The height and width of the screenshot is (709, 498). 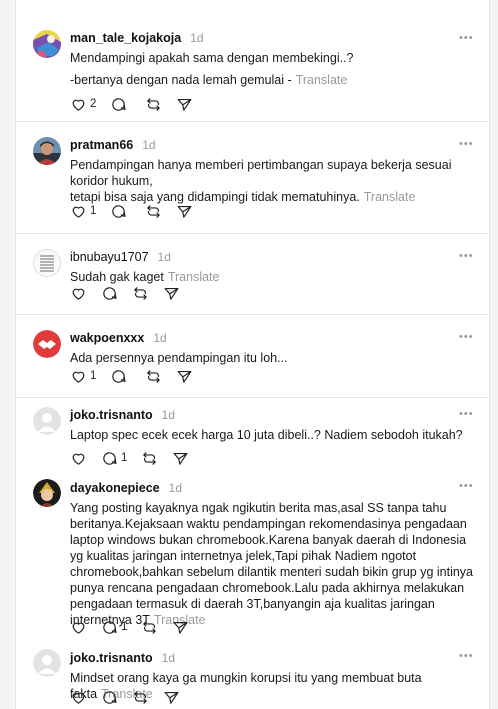 I want to click on username: man_tale_kojakoja, so click(x=125, y=38).